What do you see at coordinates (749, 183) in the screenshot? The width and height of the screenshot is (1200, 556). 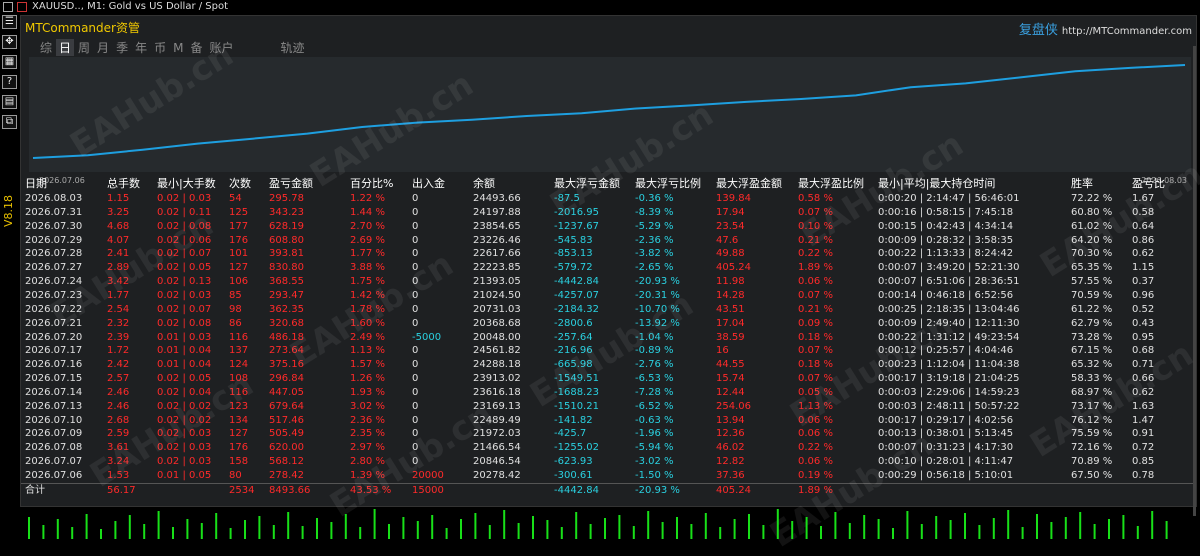 I see `column-header: 最大浮盈金额` at bounding box center [749, 183].